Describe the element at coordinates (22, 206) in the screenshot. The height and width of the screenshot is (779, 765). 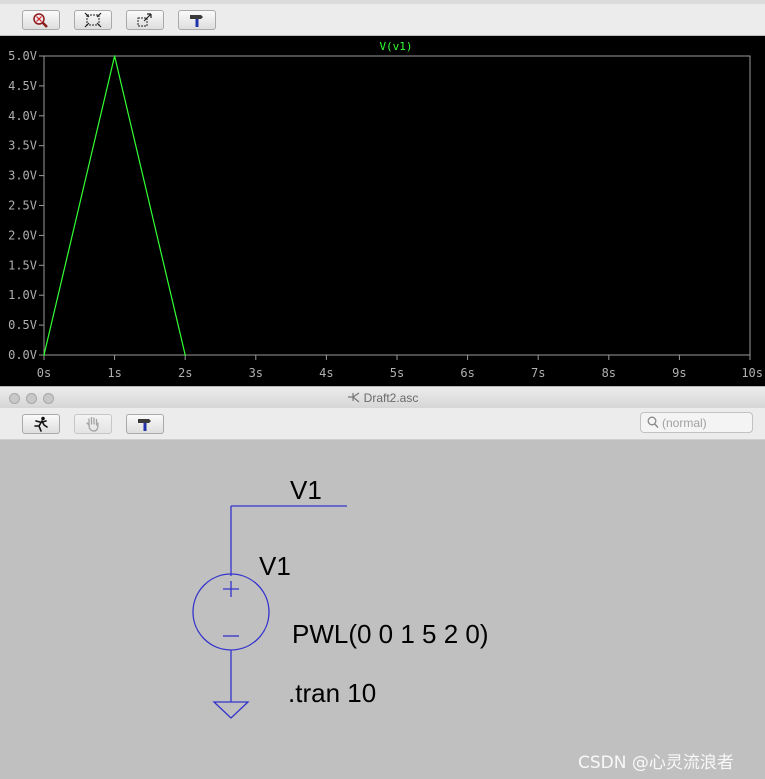
I see `y-tick-label: 2.5V` at that location.